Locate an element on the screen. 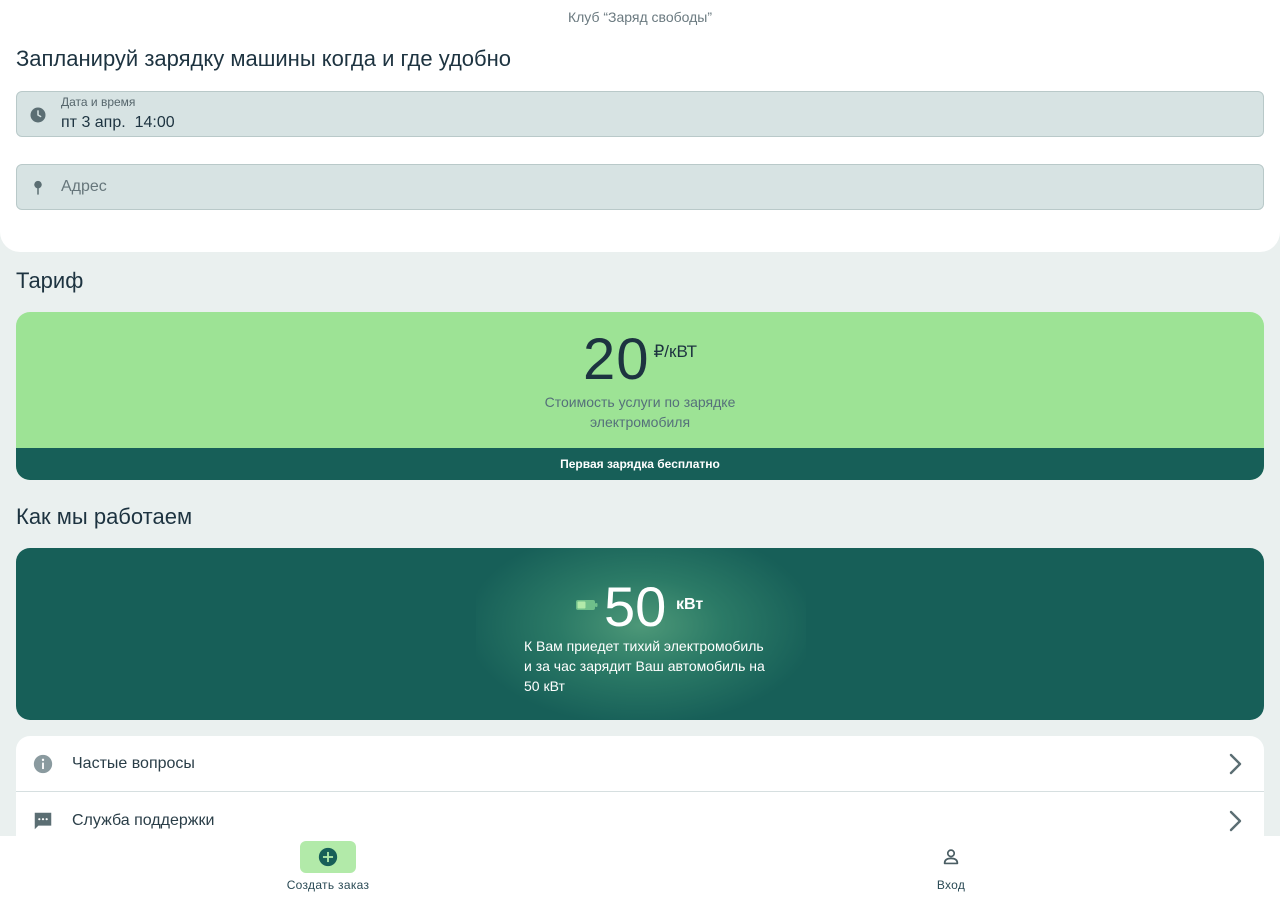  datetime-label: Дата и время is located at coordinates (98, 102).